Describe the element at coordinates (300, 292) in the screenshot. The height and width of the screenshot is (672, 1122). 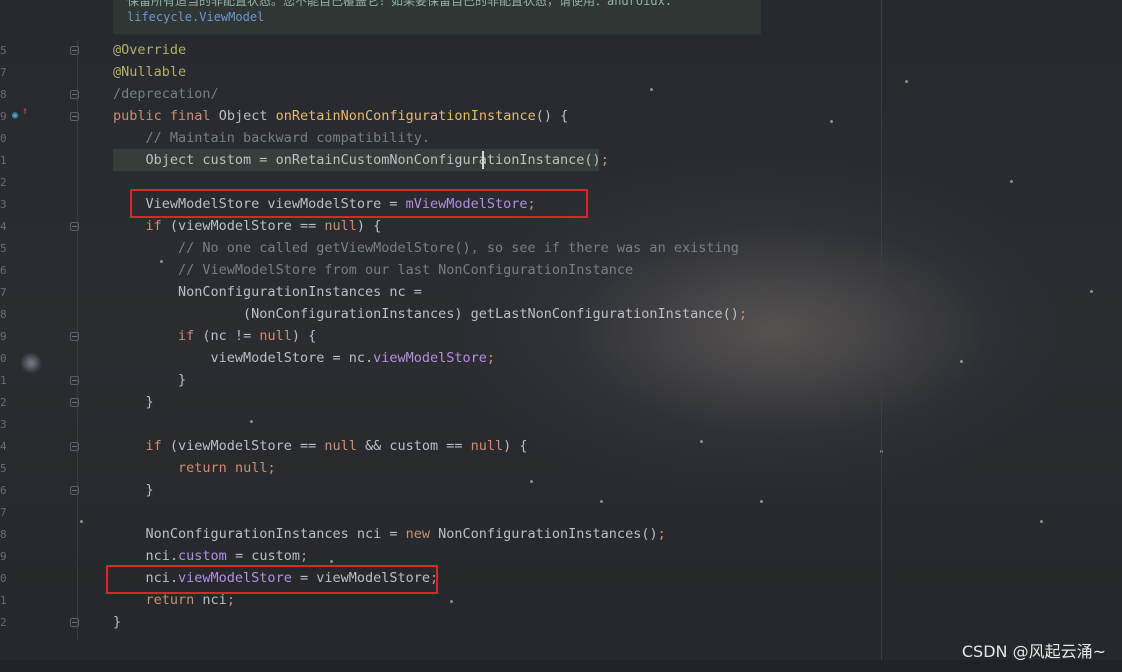
I see `code-text: NonConfigurationInstances nc =` at that location.